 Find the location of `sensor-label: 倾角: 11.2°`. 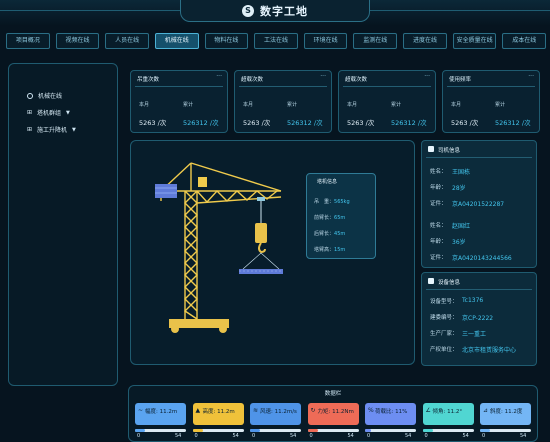

sensor-label: 倾角: 11.2° is located at coordinates (447, 412).